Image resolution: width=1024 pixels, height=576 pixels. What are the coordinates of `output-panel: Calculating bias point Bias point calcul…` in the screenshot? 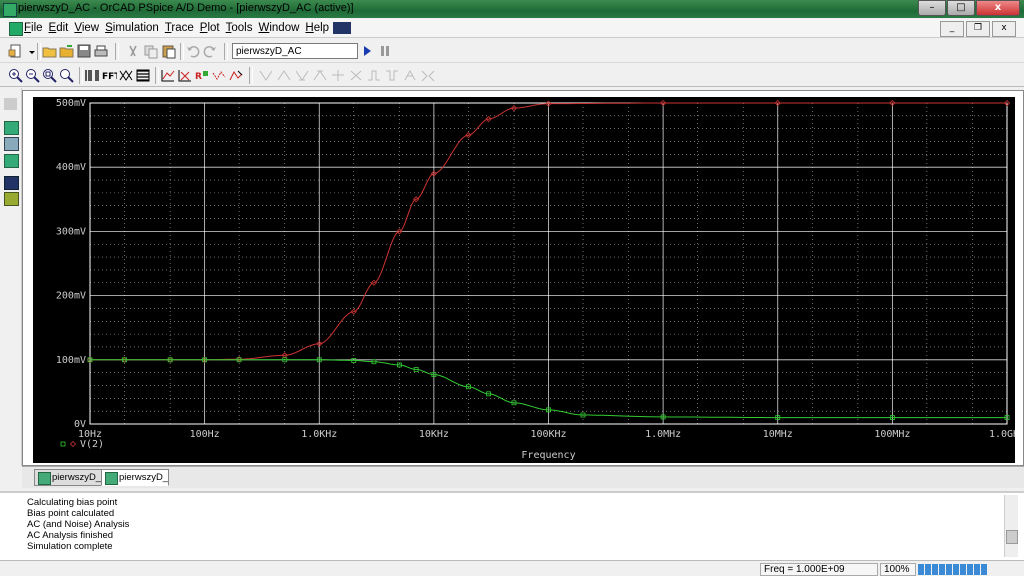 It's located at (512, 526).